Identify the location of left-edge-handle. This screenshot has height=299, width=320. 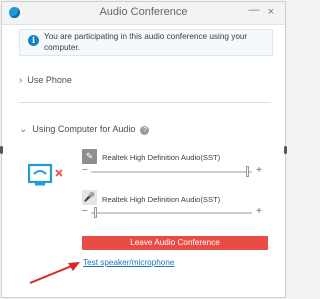
(1, 150).